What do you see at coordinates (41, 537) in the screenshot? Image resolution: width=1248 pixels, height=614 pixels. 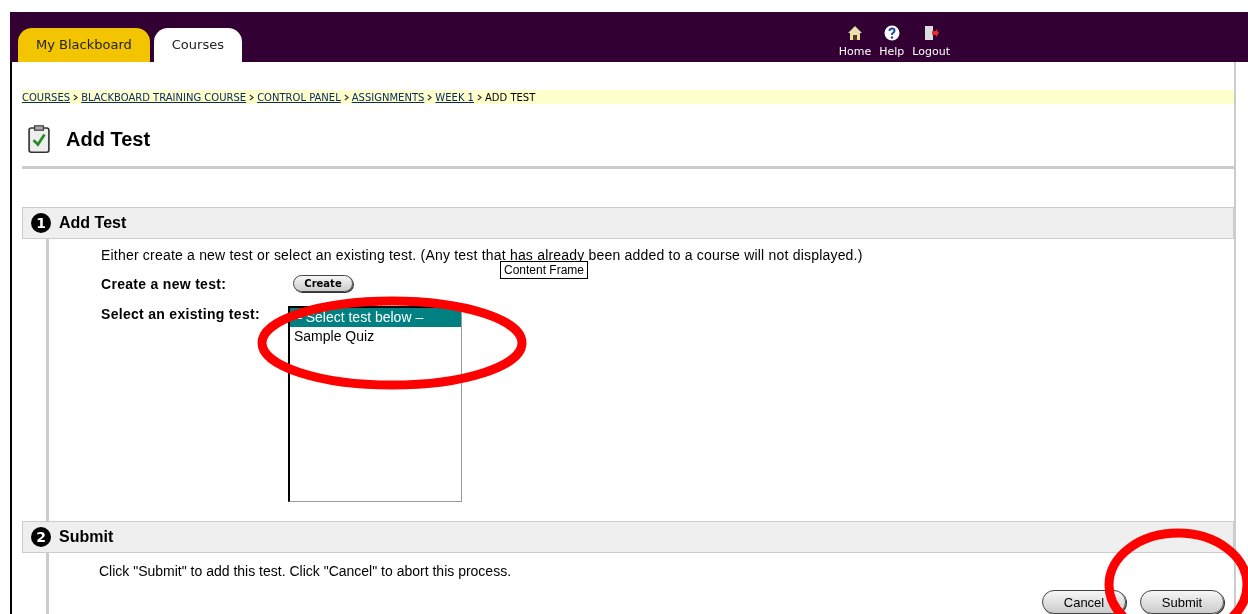 I see `step-number: 2` at bounding box center [41, 537].